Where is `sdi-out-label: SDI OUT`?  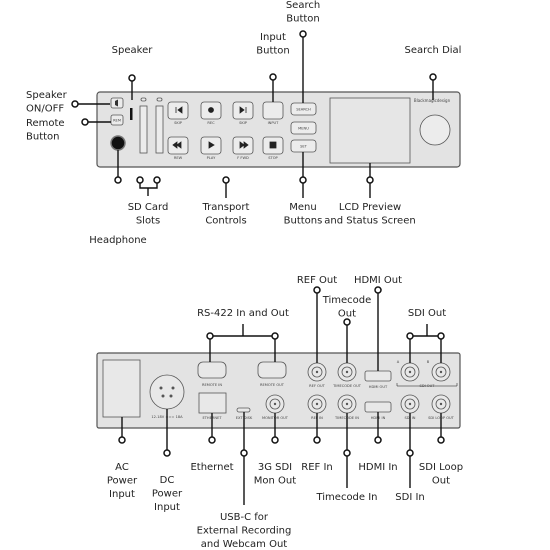 sdi-out-label: SDI OUT is located at coordinates (428, 386).